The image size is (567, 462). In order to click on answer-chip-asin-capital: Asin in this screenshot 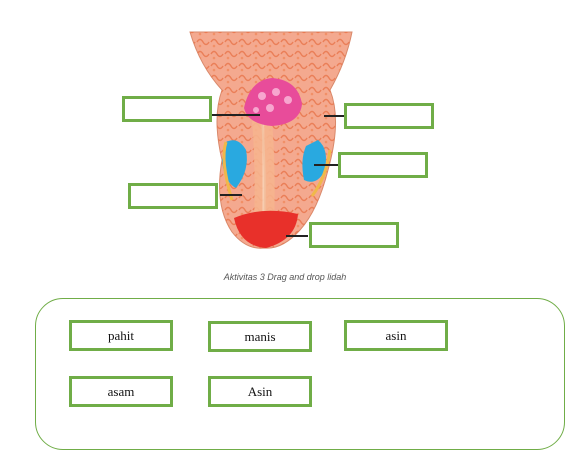, I will do `click(260, 391)`.